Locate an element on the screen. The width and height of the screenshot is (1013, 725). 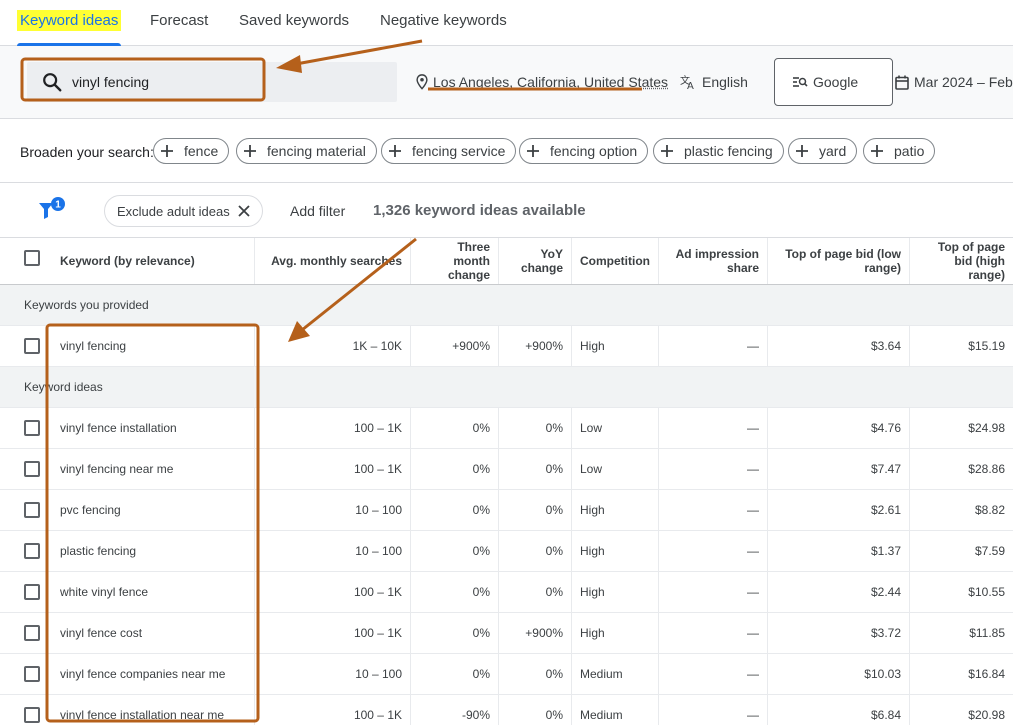
exclude-adult-ideas-chip: Exclude adult ideas is located at coordinates (183, 211).